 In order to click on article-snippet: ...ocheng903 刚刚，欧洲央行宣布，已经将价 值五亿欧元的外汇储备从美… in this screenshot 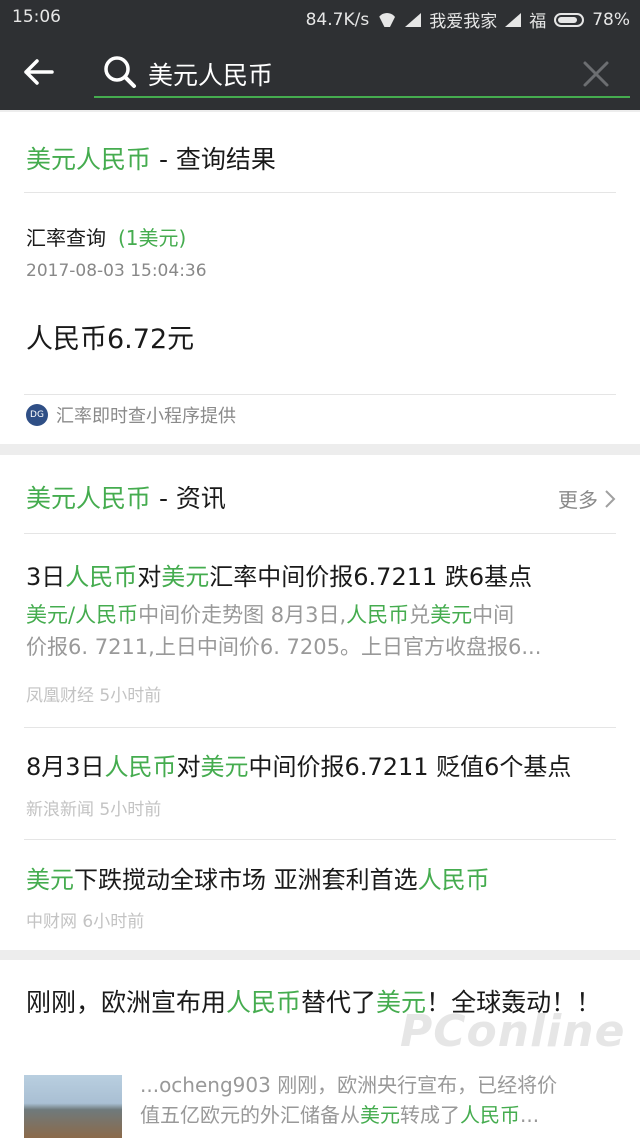, I will do `click(349, 1100)`.